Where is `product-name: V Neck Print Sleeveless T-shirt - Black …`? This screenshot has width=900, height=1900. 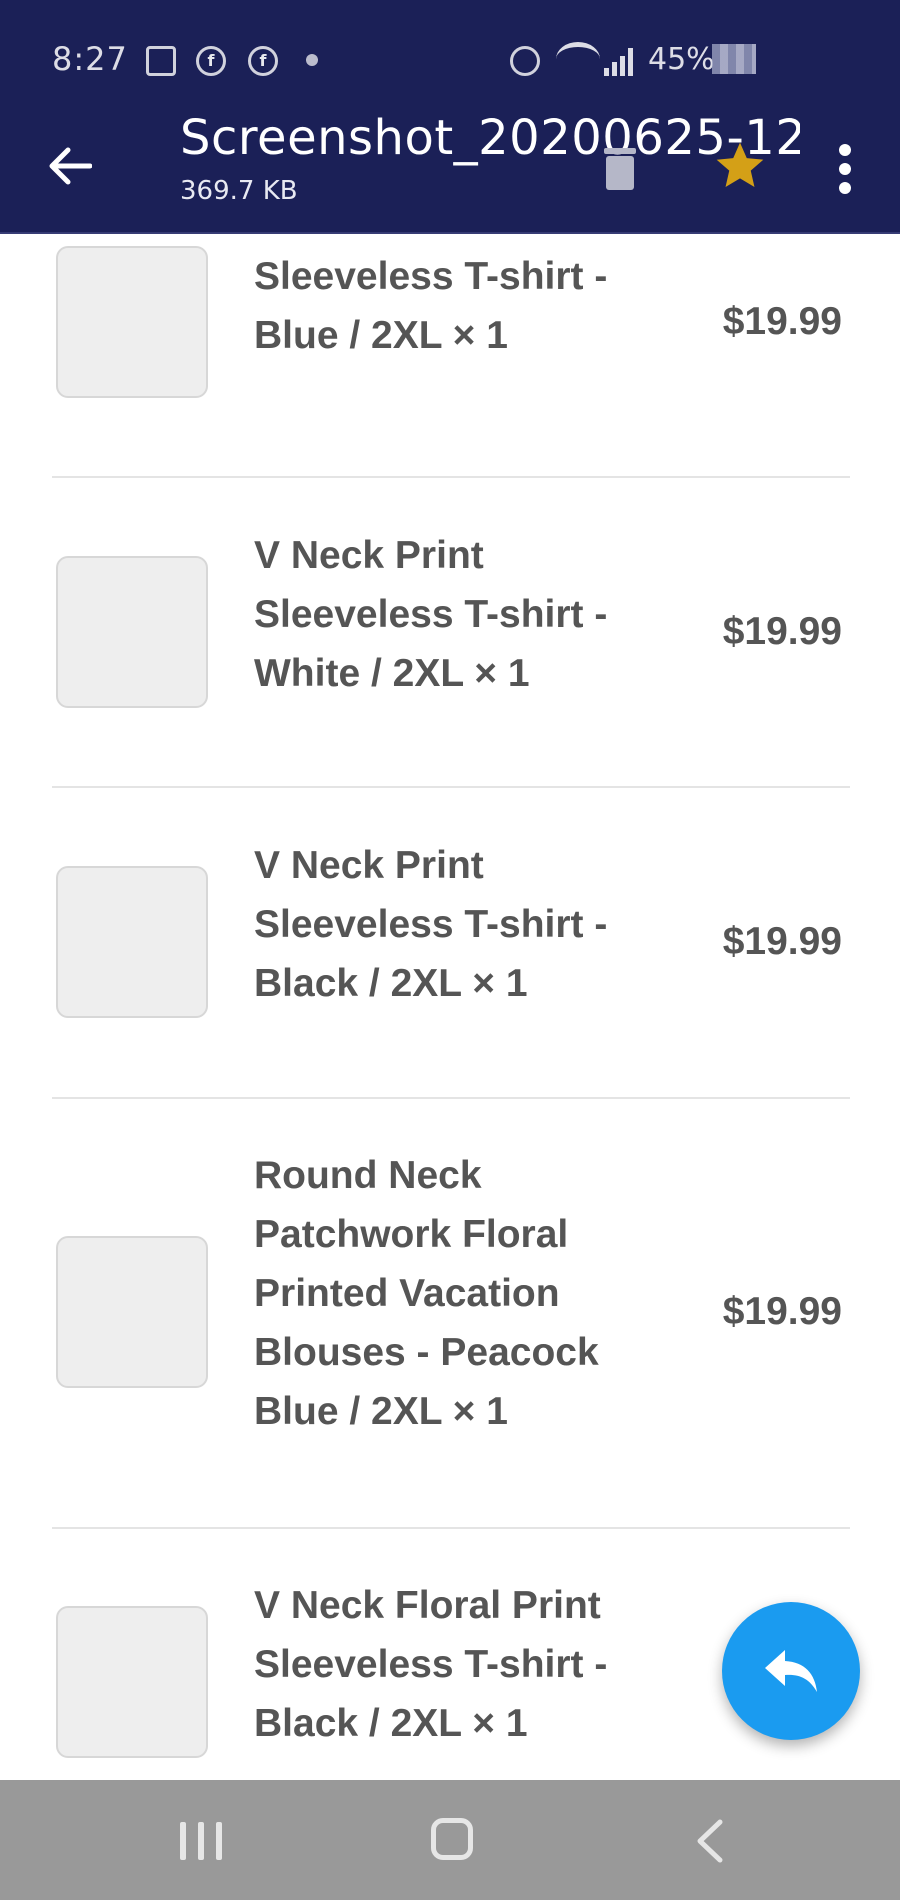
product-name: V Neck Print Sleeveless T-shirt - Black … is located at coordinates (431, 924).